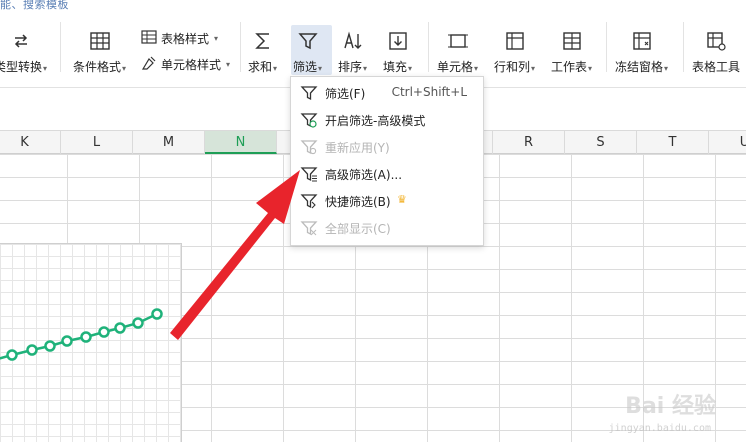 Image resolution: width=746 pixels, height=446 pixels. What do you see at coordinates (235, 255) in the screenshot?
I see `red-arrow-annotation` at bounding box center [235, 255].